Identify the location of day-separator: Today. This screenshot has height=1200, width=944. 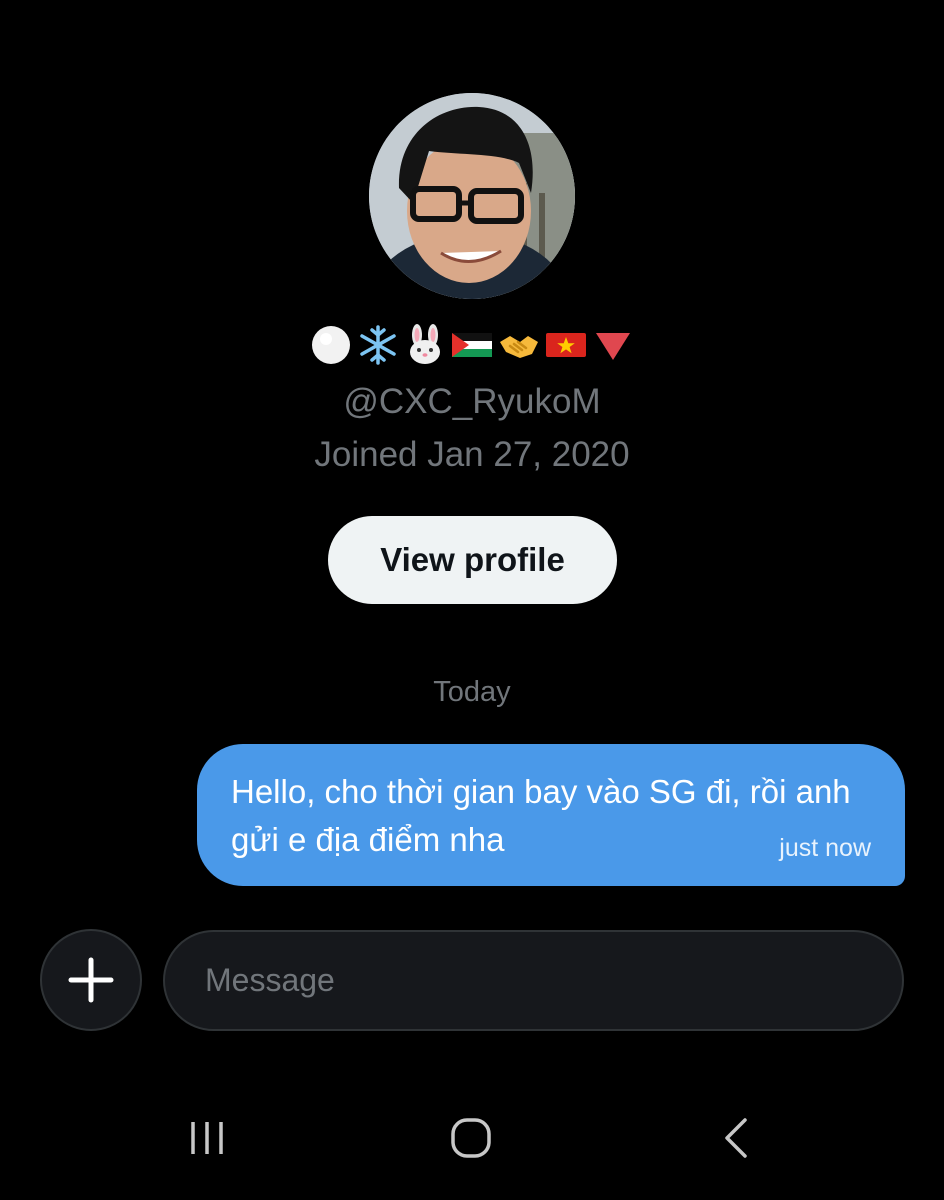
(472, 692).